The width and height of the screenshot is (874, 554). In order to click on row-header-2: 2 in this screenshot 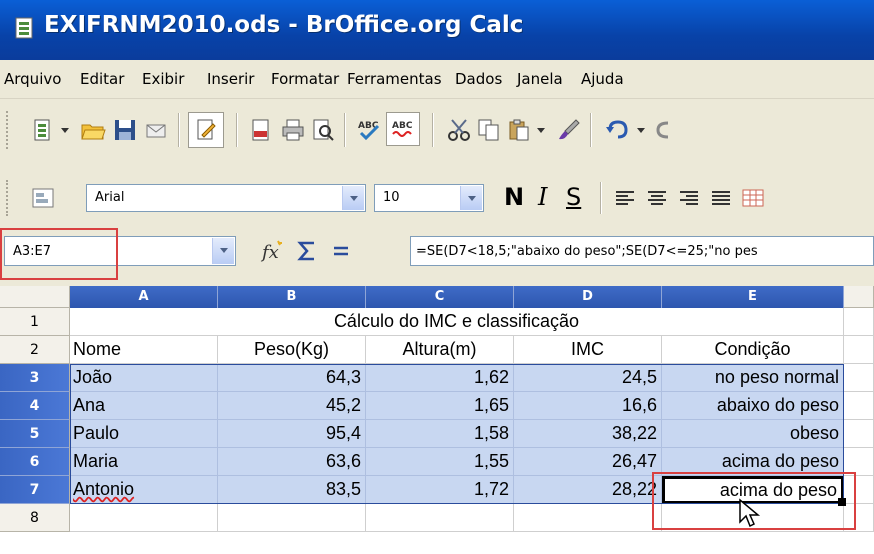, I will do `click(35, 350)`.